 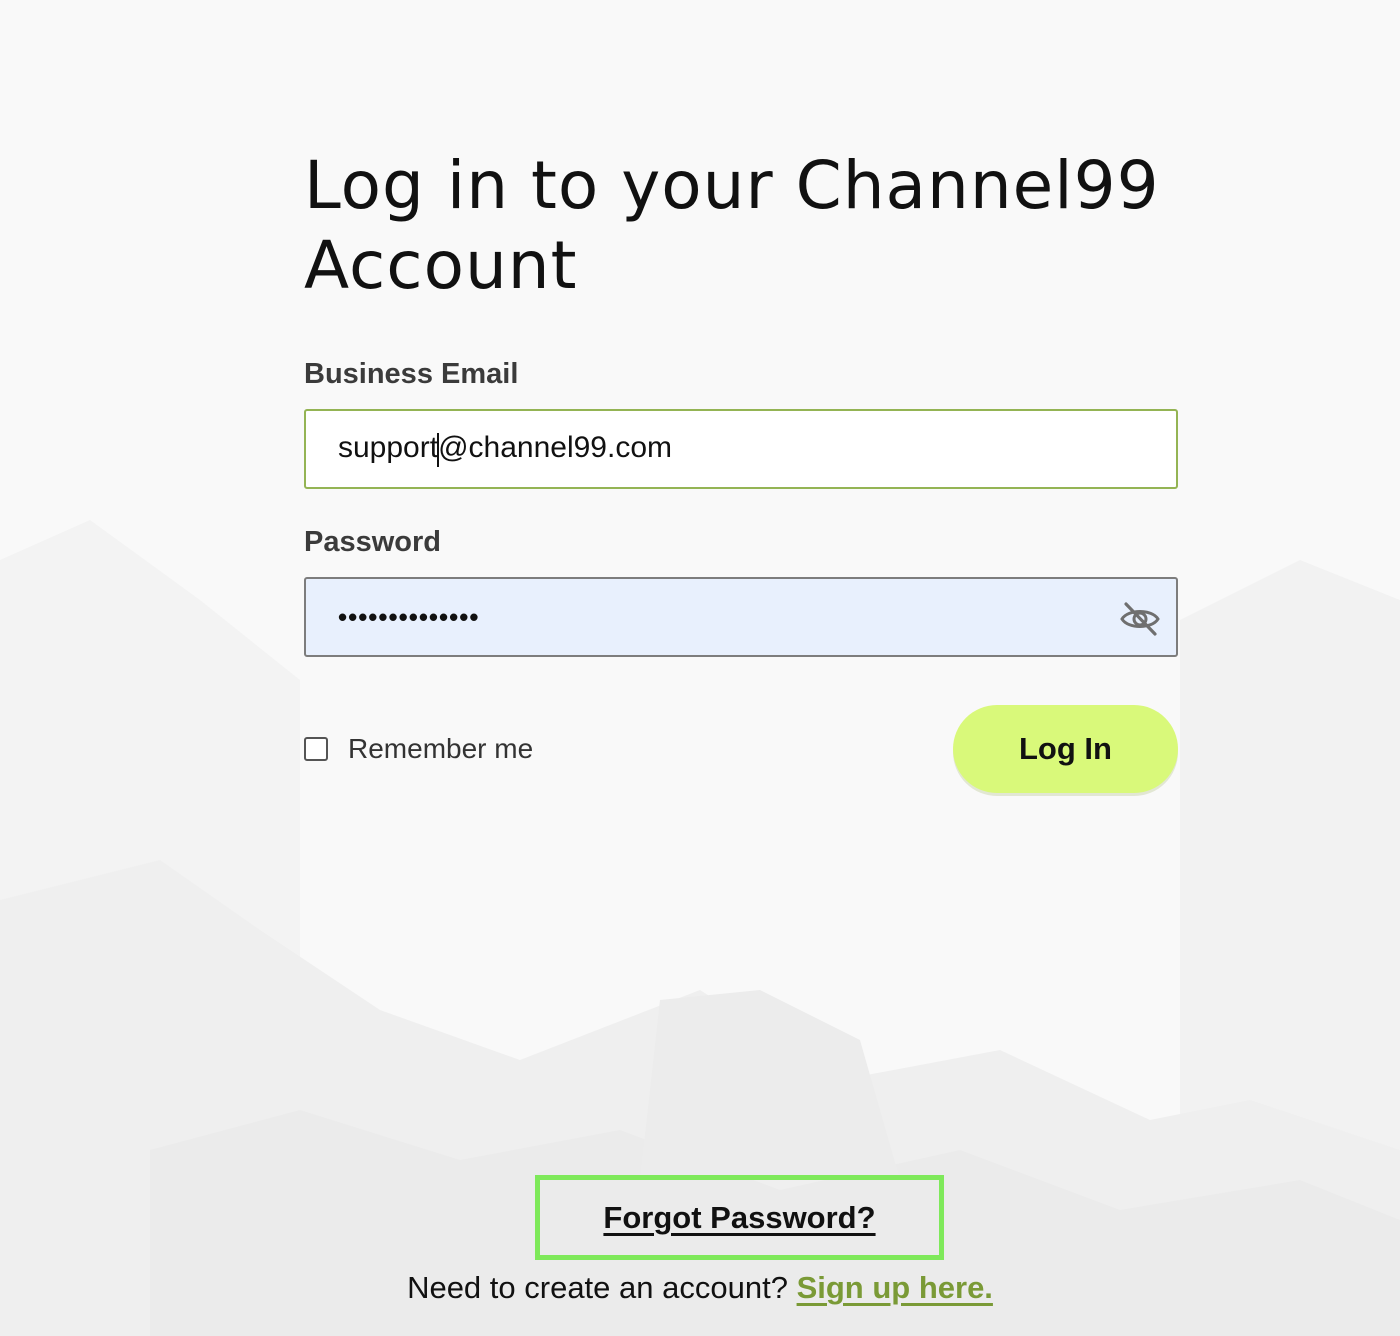 I want to click on signup-line: Need to create an account? Sign up here., so click(x=700, y=1288).